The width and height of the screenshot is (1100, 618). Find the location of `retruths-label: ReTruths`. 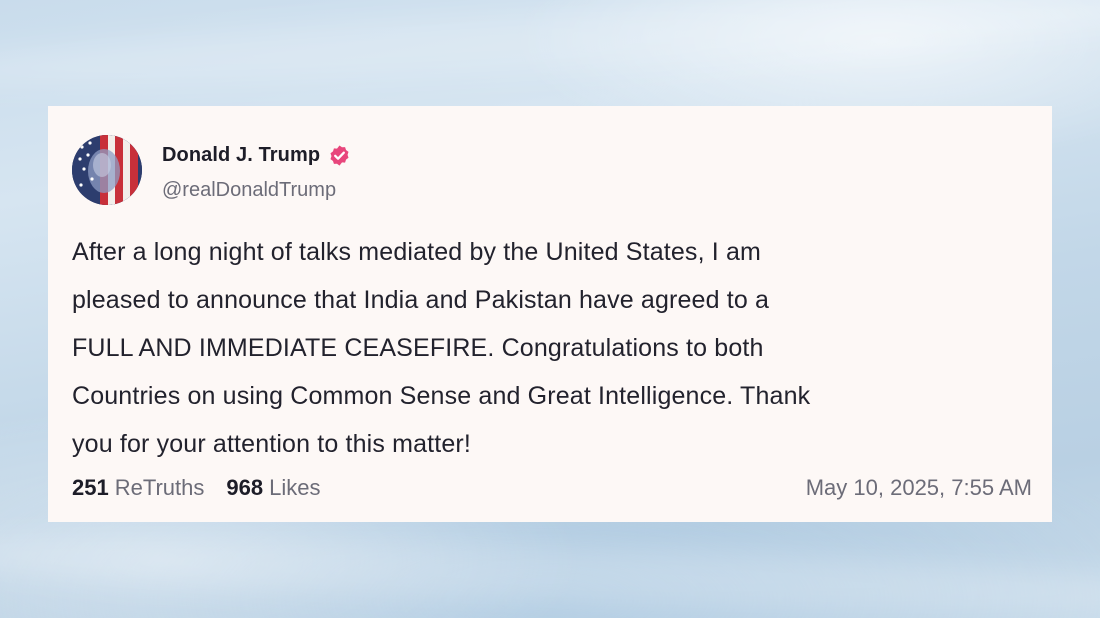

retruths-label: ReTruths is located at coordinates (159, 487).